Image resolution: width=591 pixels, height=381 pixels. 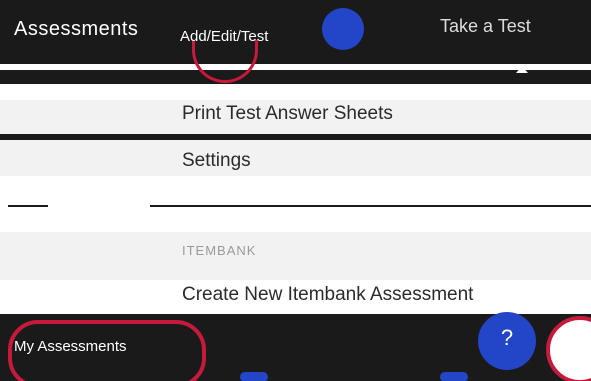 I want to click on menu-row-settings, so click(x=295, y=158).